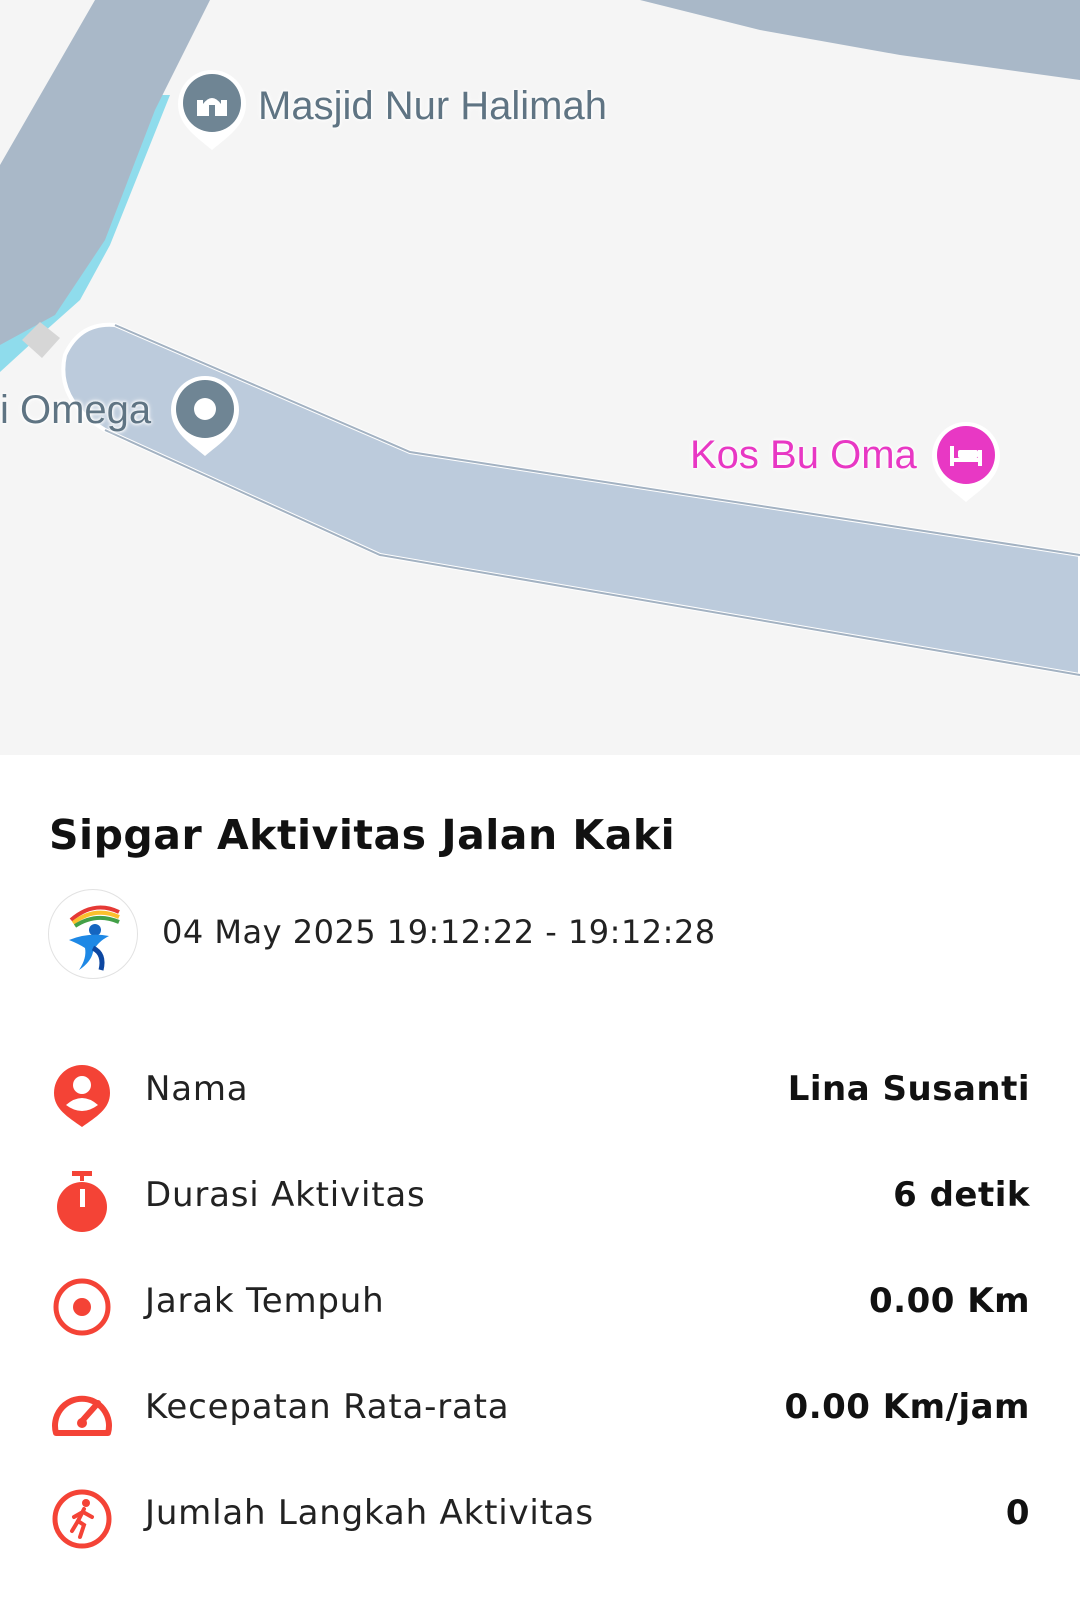 This screenshot has height=1601, width=1080. What do you see at coordinates (908, 1089) in the screenshot?
I see `stat-value: Lina Susanti` at bounding box center [908, 1089].